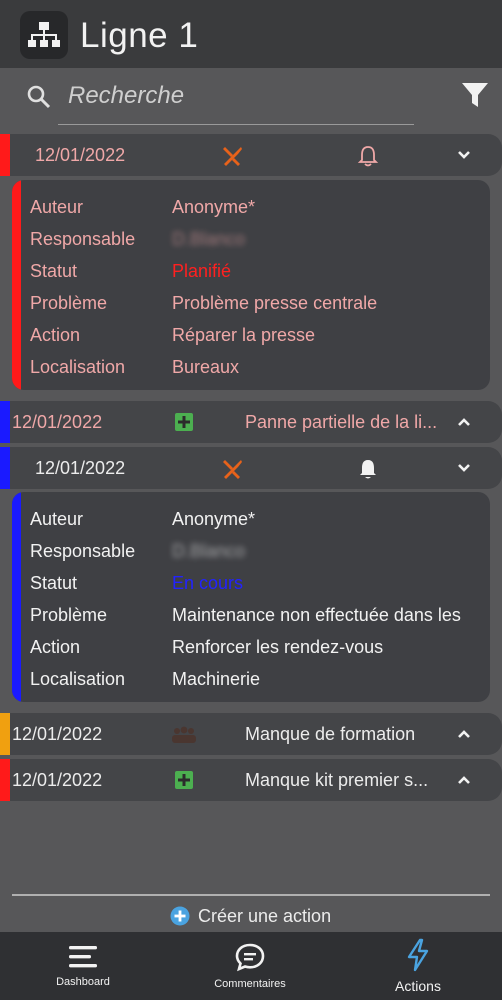 This screenshot has height=1000, width=502. I want to click on search-input: Recherche, so click(126, 96).